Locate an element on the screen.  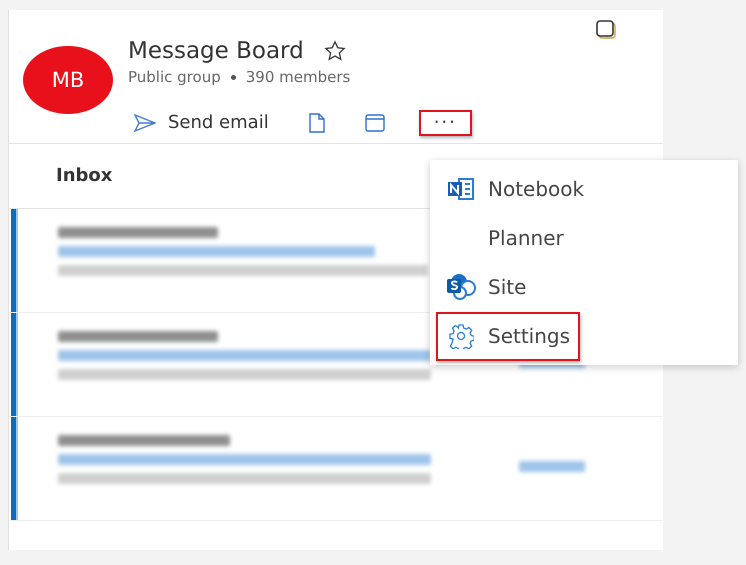
menu-item: Site is located at coordinates (486, 287).